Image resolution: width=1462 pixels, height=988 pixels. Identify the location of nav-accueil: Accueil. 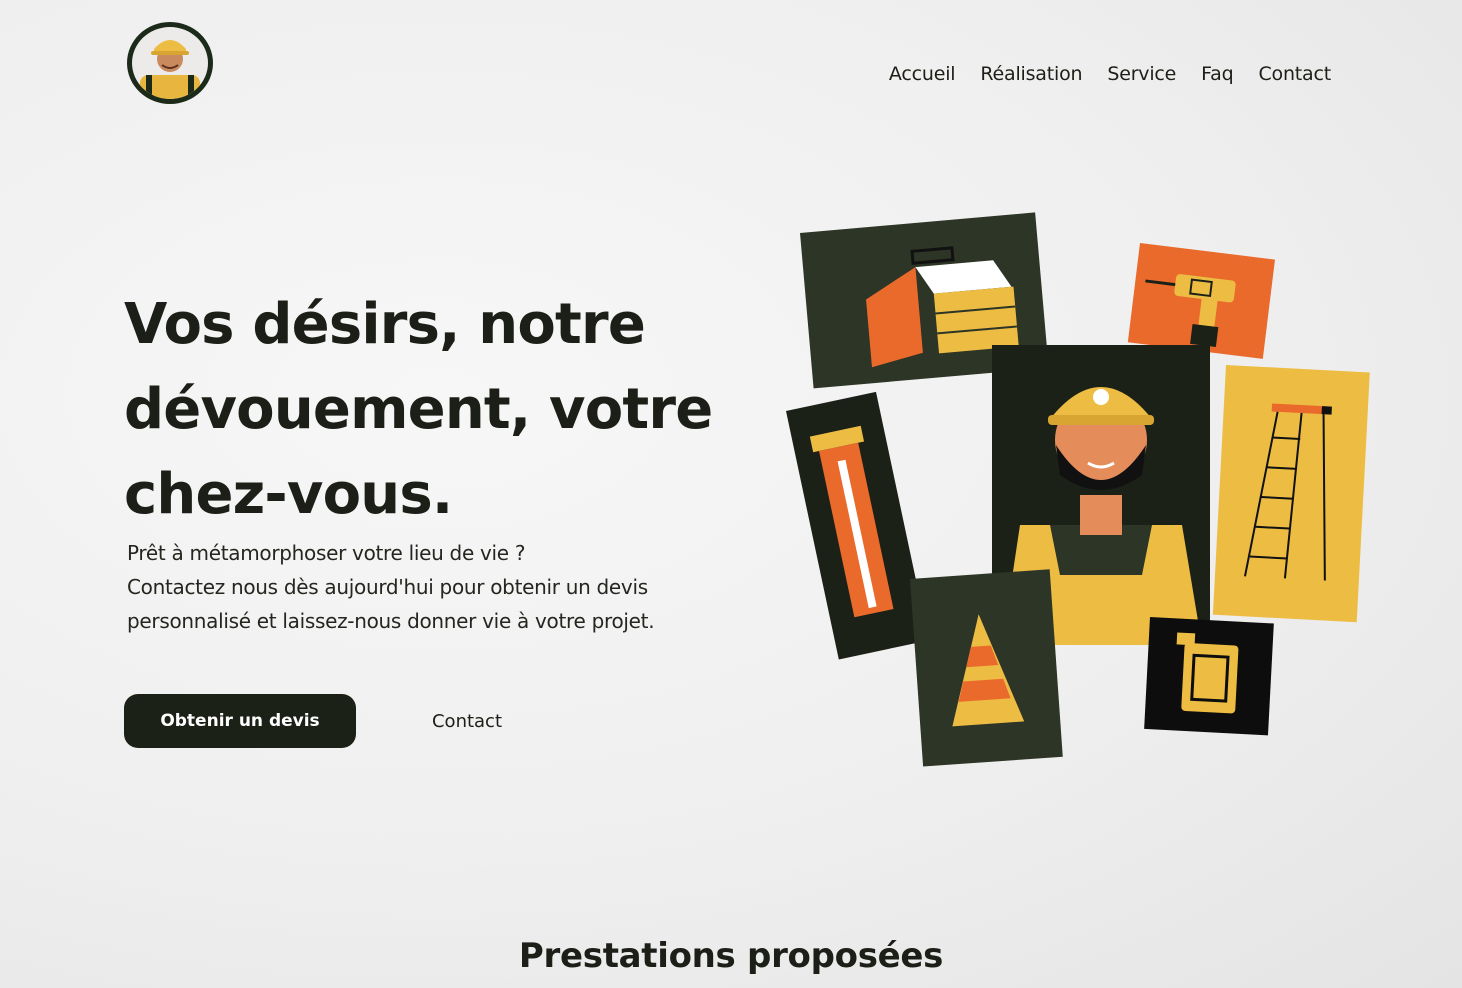
(922, 74).